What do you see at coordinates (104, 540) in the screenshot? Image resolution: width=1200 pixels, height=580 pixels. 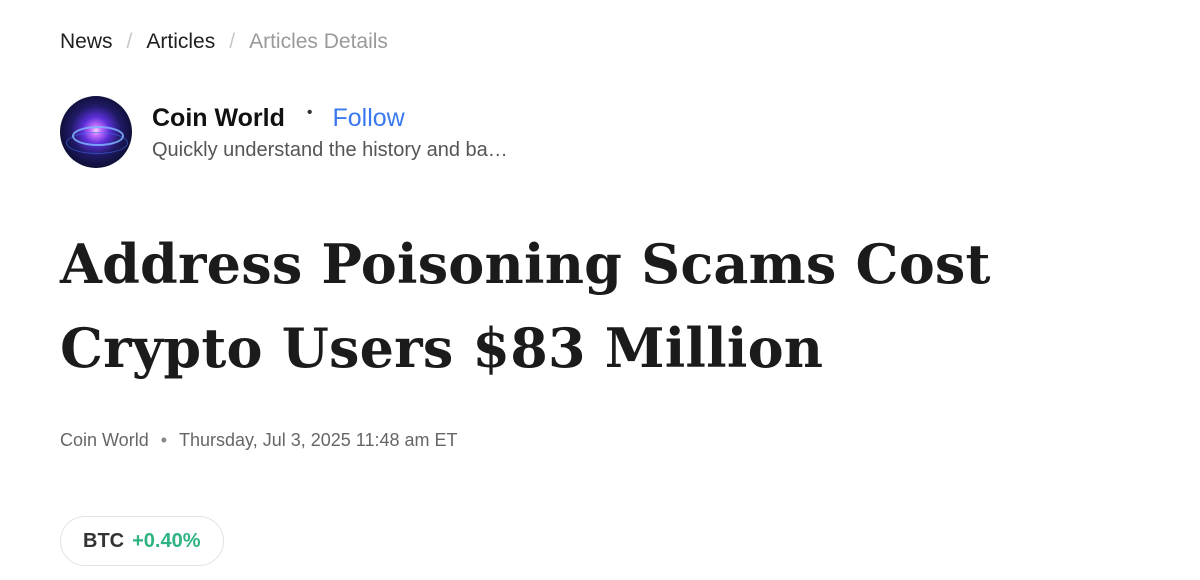 I see `ticker-symbol: BTC` at bounding box center [104, 540].